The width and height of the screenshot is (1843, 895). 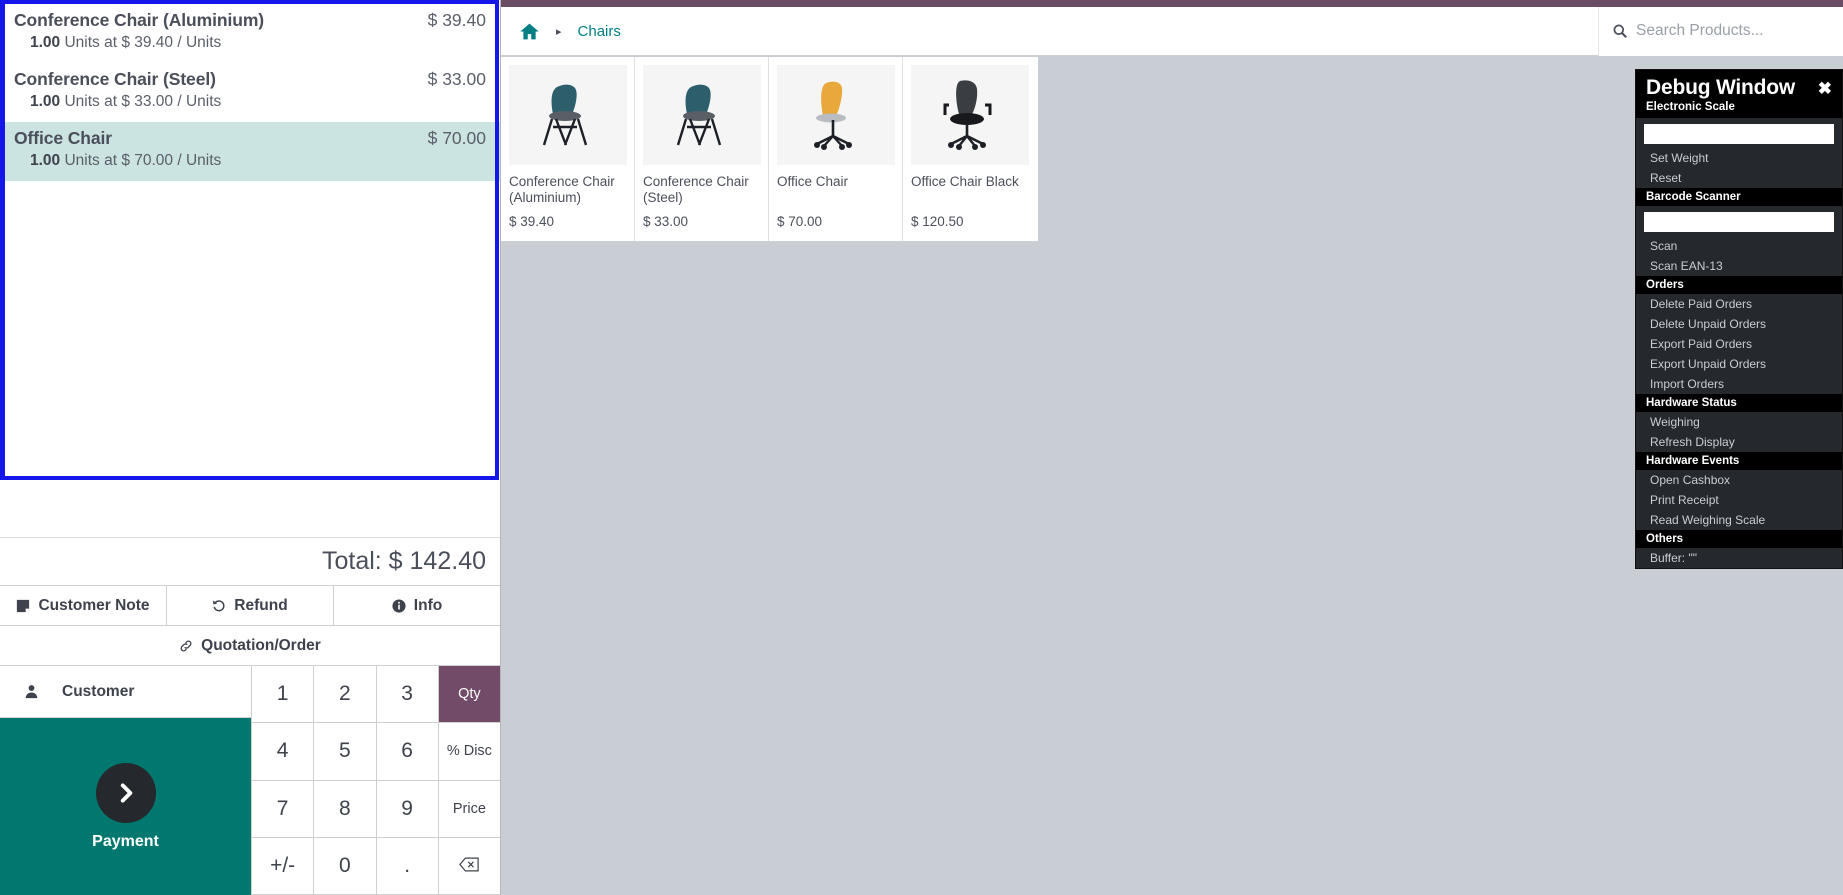 What do you see at coordinates (98, 691) in the screenshot?
I see `customer-label: Customer` at bounding box center [98, 691].